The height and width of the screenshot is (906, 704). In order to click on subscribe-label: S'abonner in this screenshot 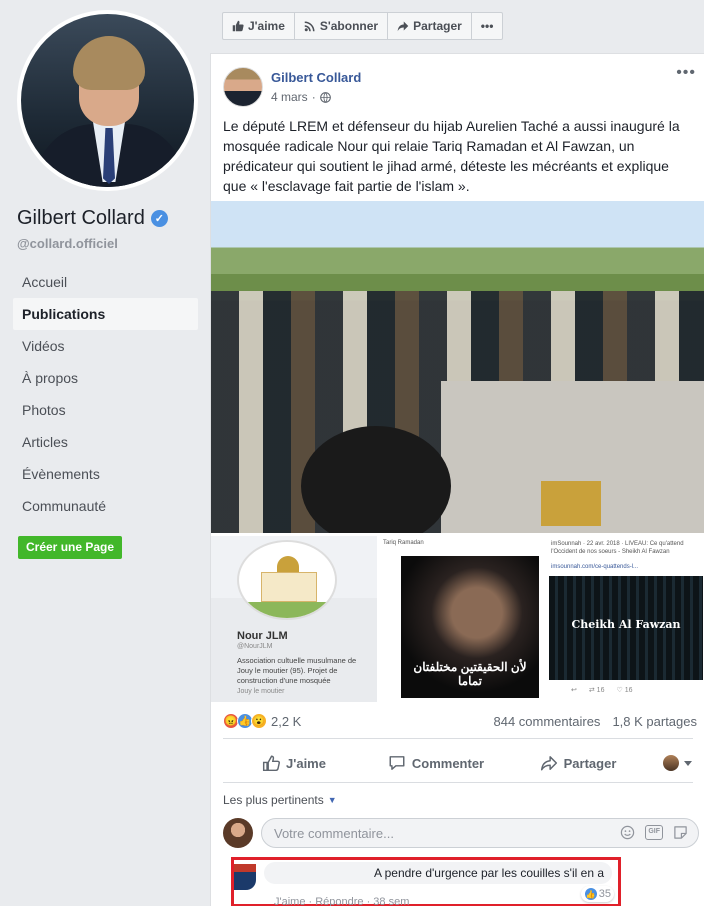, I will do `click(349, 26)`.